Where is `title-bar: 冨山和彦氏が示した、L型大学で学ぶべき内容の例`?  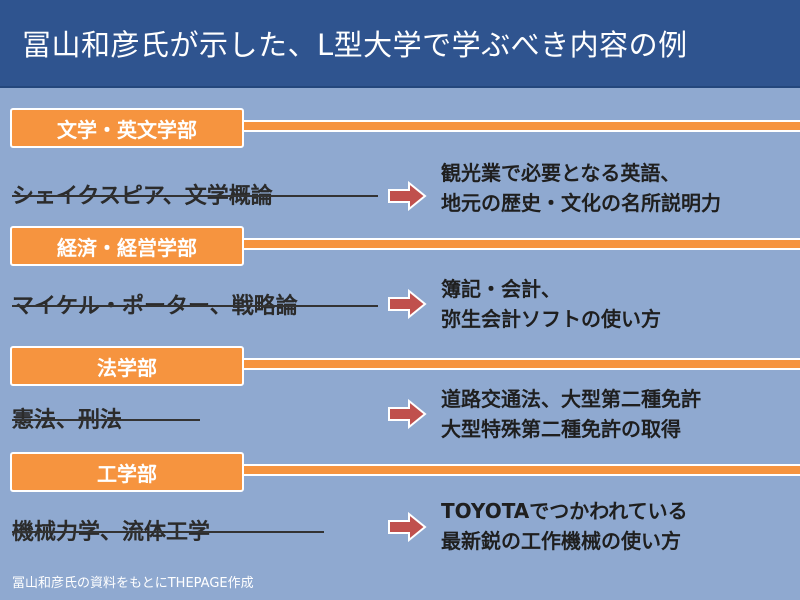
title-bar: 冨山和彦氏が示した、L型大学で学ぶべき内容の例 is located at coordinates (400, 44).